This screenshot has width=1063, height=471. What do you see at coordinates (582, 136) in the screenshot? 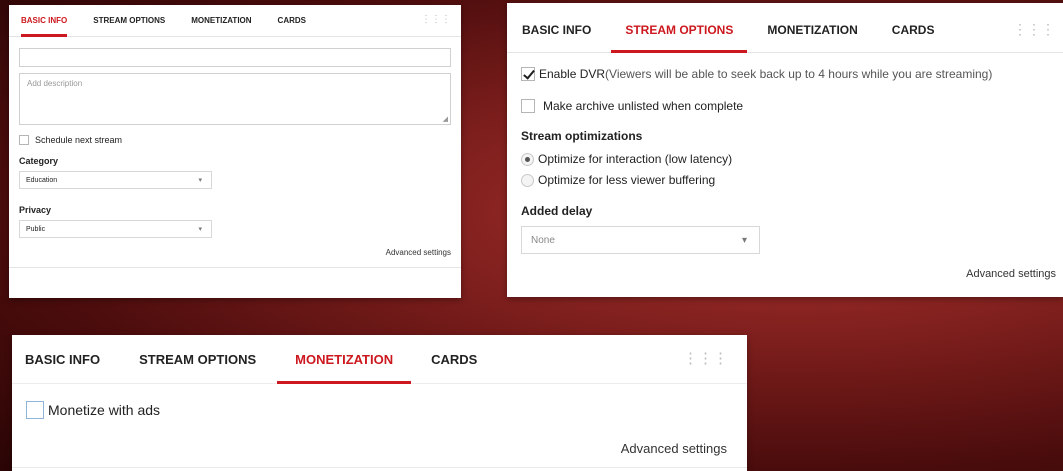
I see `stream-optimizations-label: Stream optimizations` at bounding box center [582, 136].